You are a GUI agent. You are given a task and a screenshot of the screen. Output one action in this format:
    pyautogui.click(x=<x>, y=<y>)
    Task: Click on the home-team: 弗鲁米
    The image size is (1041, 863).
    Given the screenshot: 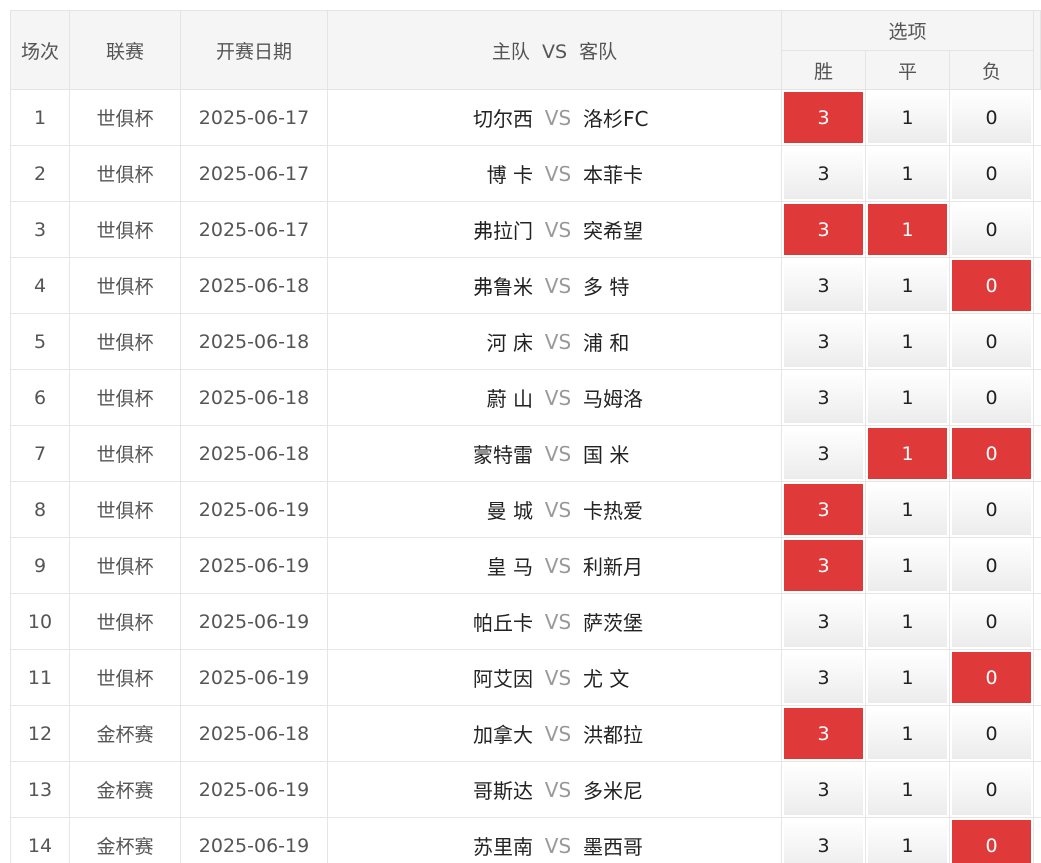 What is the action you would take?
    pyautogui.click(x=503, y=287)
    